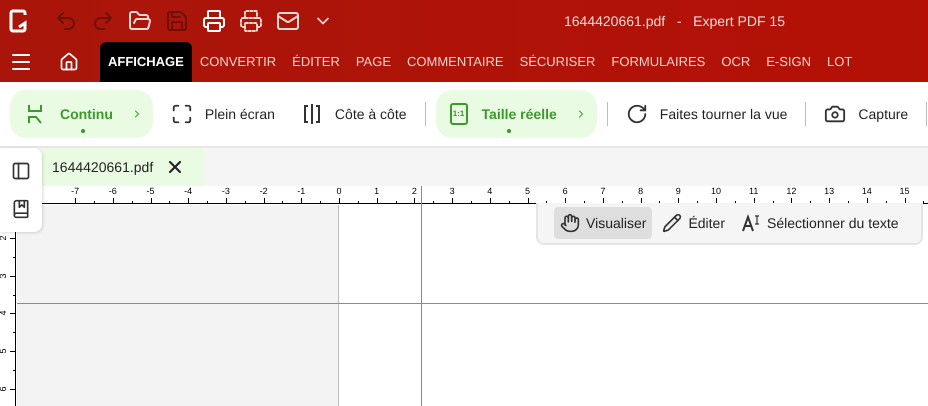 The width and height of the screenshot is (928, 406). Describe the element at coordinates (238, 62) in the screenshot. I see `menu-tab: CONVERTIR` at that location.